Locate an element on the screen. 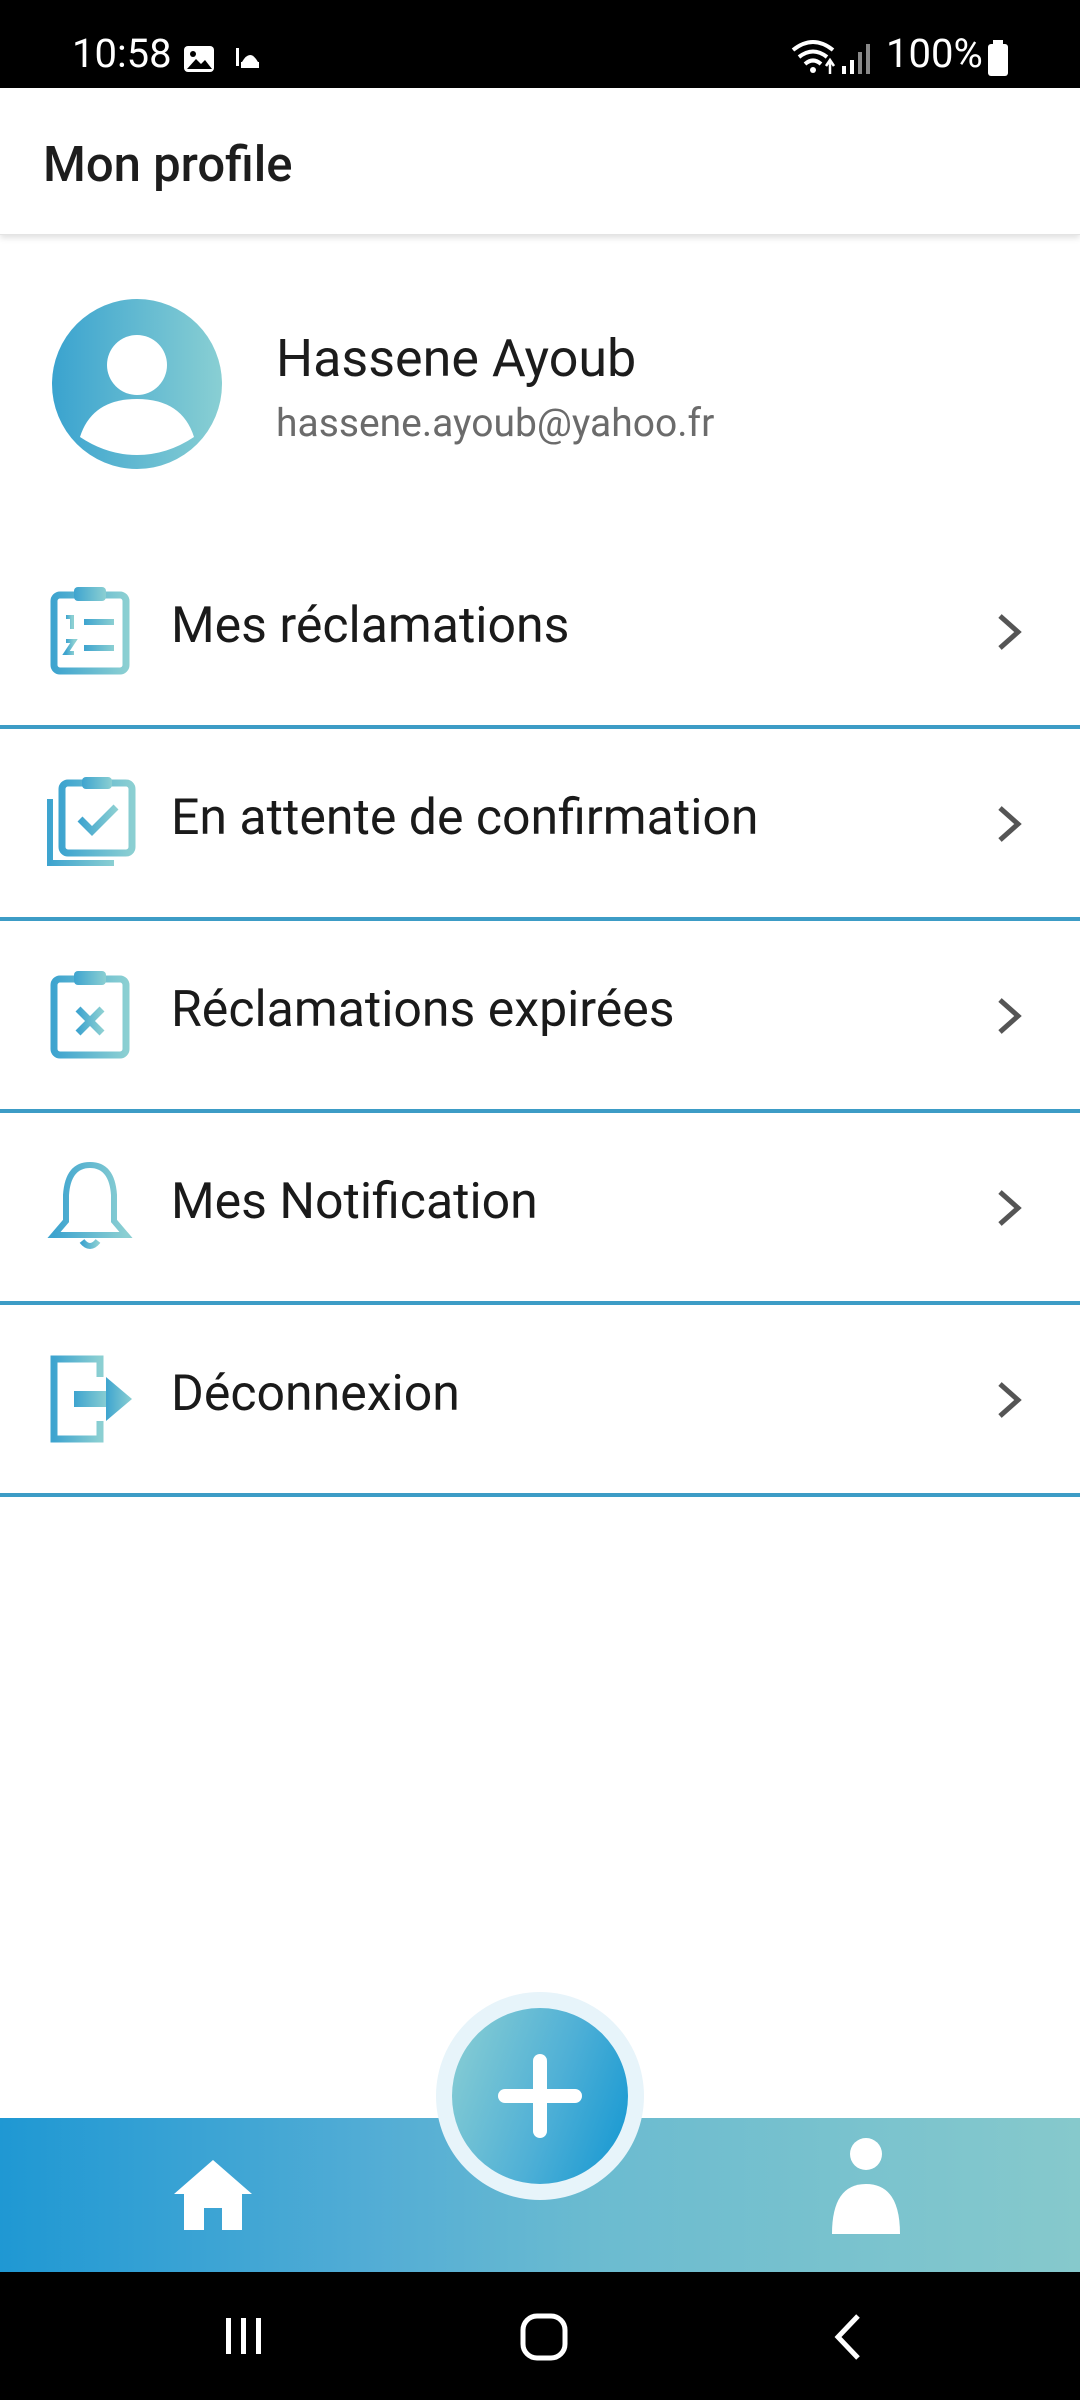 The height and width of the screenshot is (2400, 1080). home-icon is located at coordinates (213, 2195).